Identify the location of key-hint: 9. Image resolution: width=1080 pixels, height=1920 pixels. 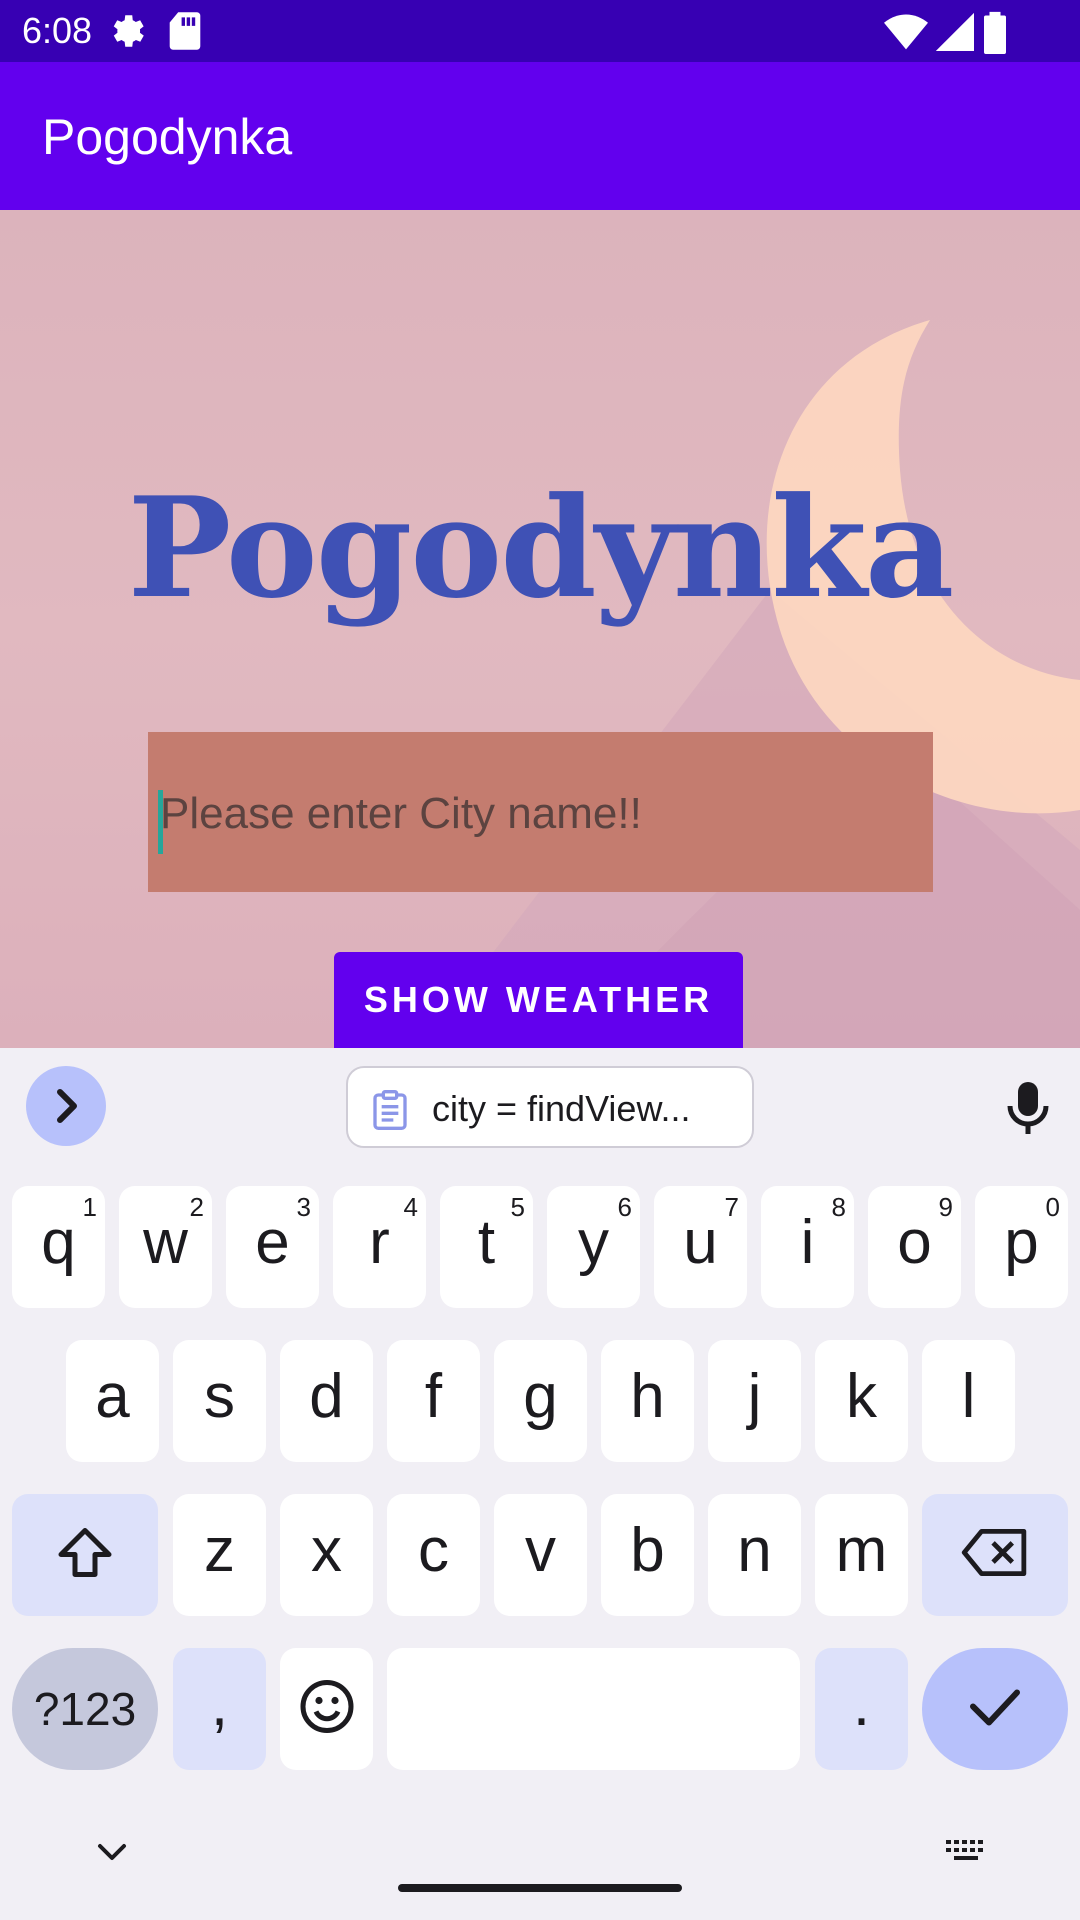
(945, 1207).